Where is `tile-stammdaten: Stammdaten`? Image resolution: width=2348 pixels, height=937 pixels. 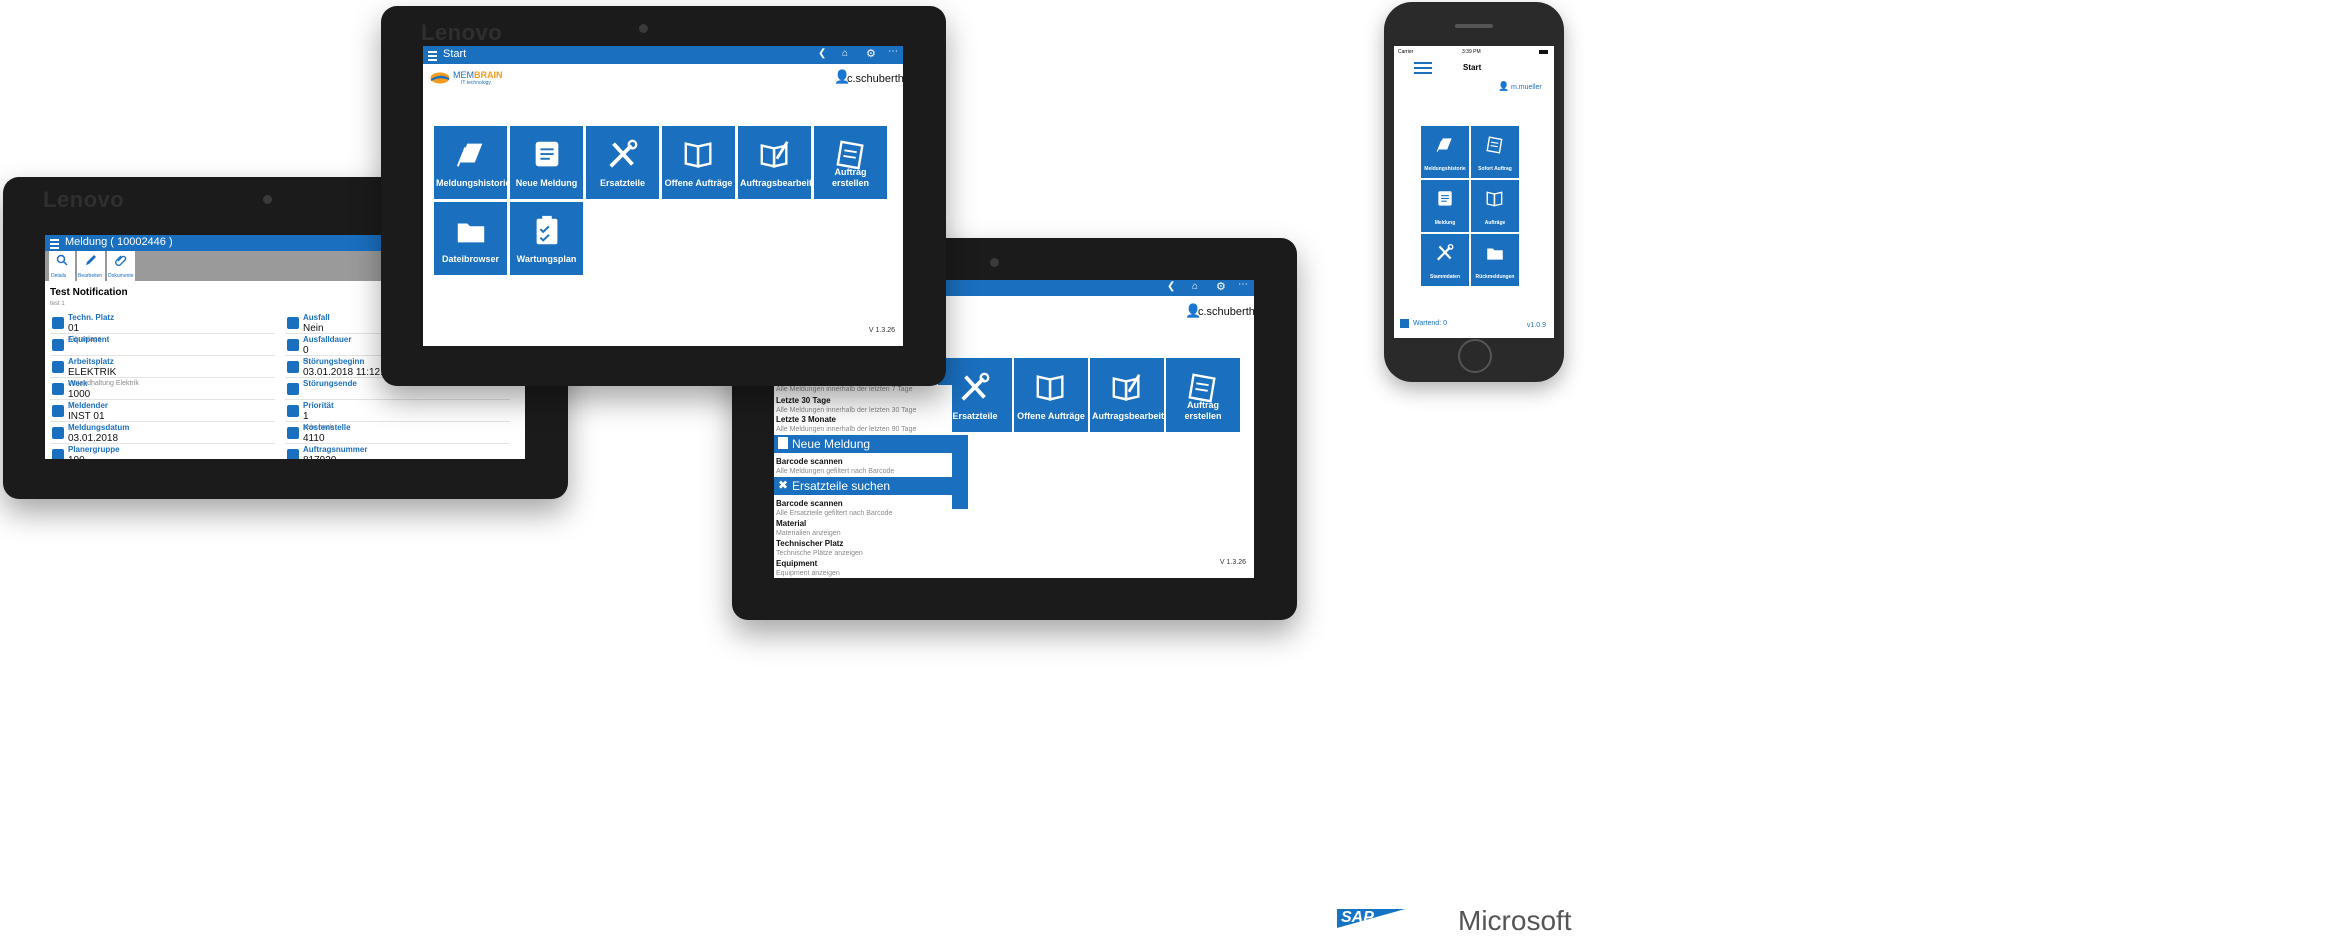
tile-stammdaten: Stammdaten is located at coordinates (1445, 260).